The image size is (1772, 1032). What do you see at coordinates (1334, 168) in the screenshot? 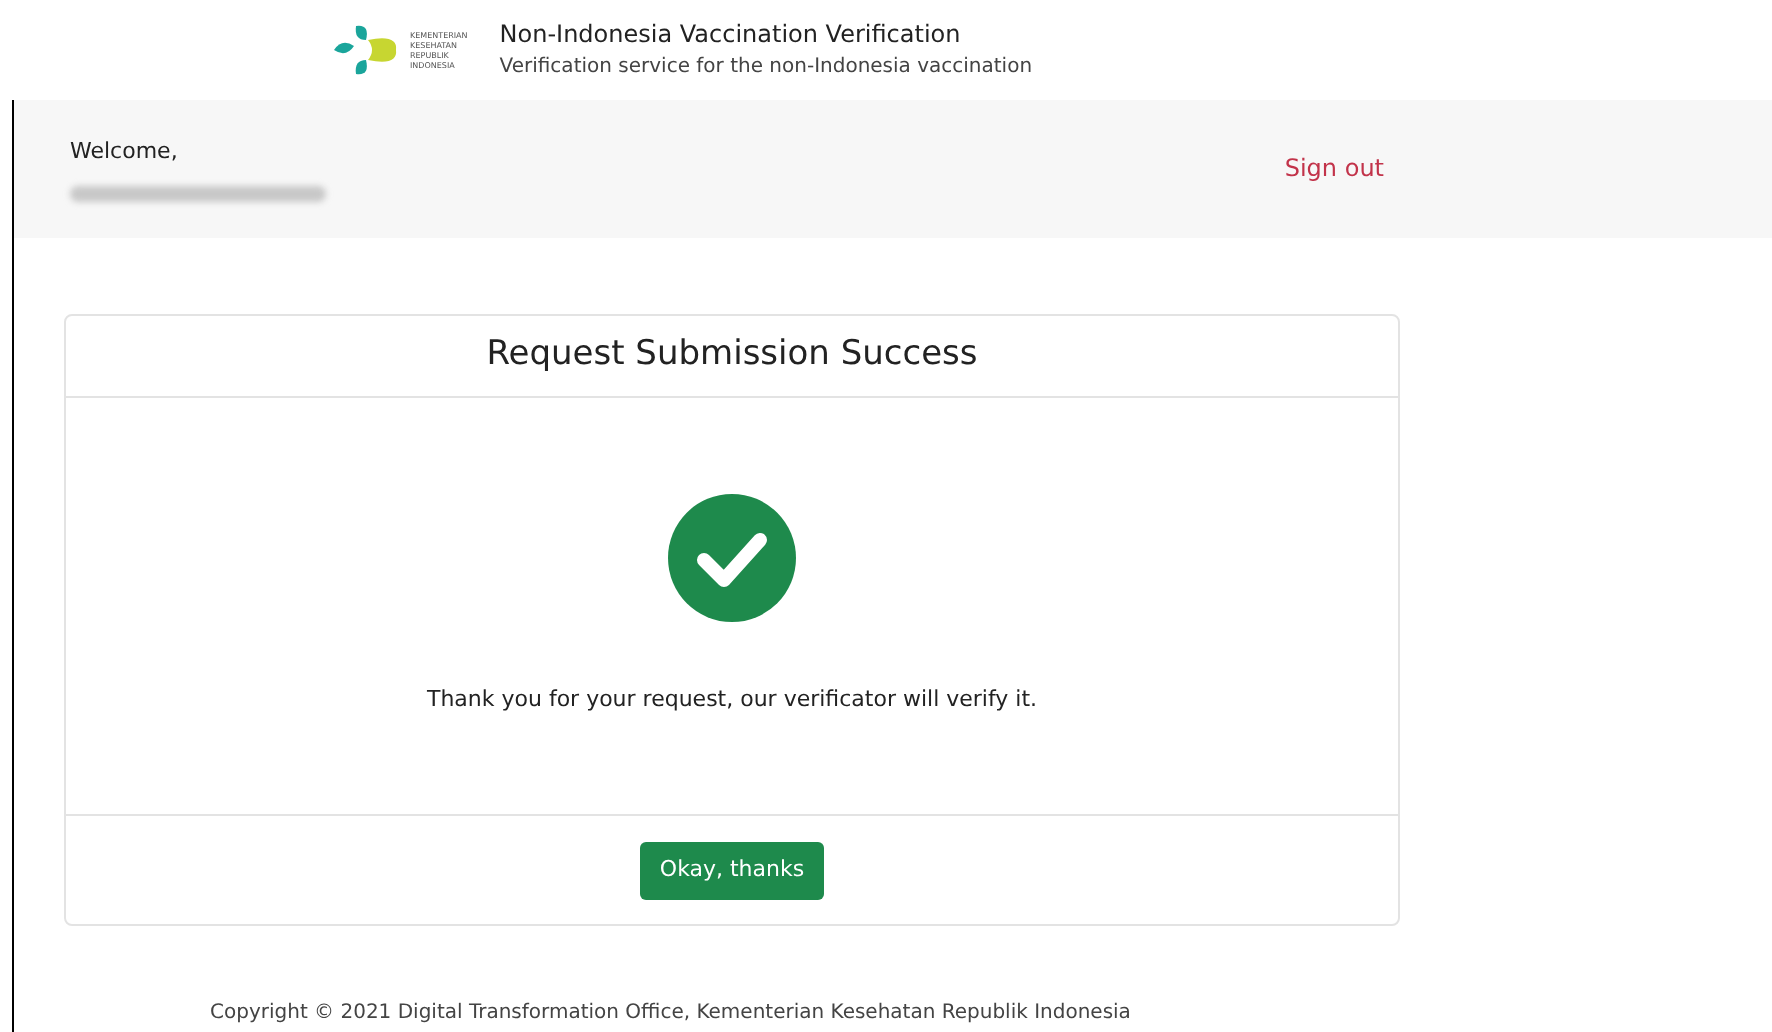
I see `sign-out-link: Sign out` at bounding box center [1334, 168].